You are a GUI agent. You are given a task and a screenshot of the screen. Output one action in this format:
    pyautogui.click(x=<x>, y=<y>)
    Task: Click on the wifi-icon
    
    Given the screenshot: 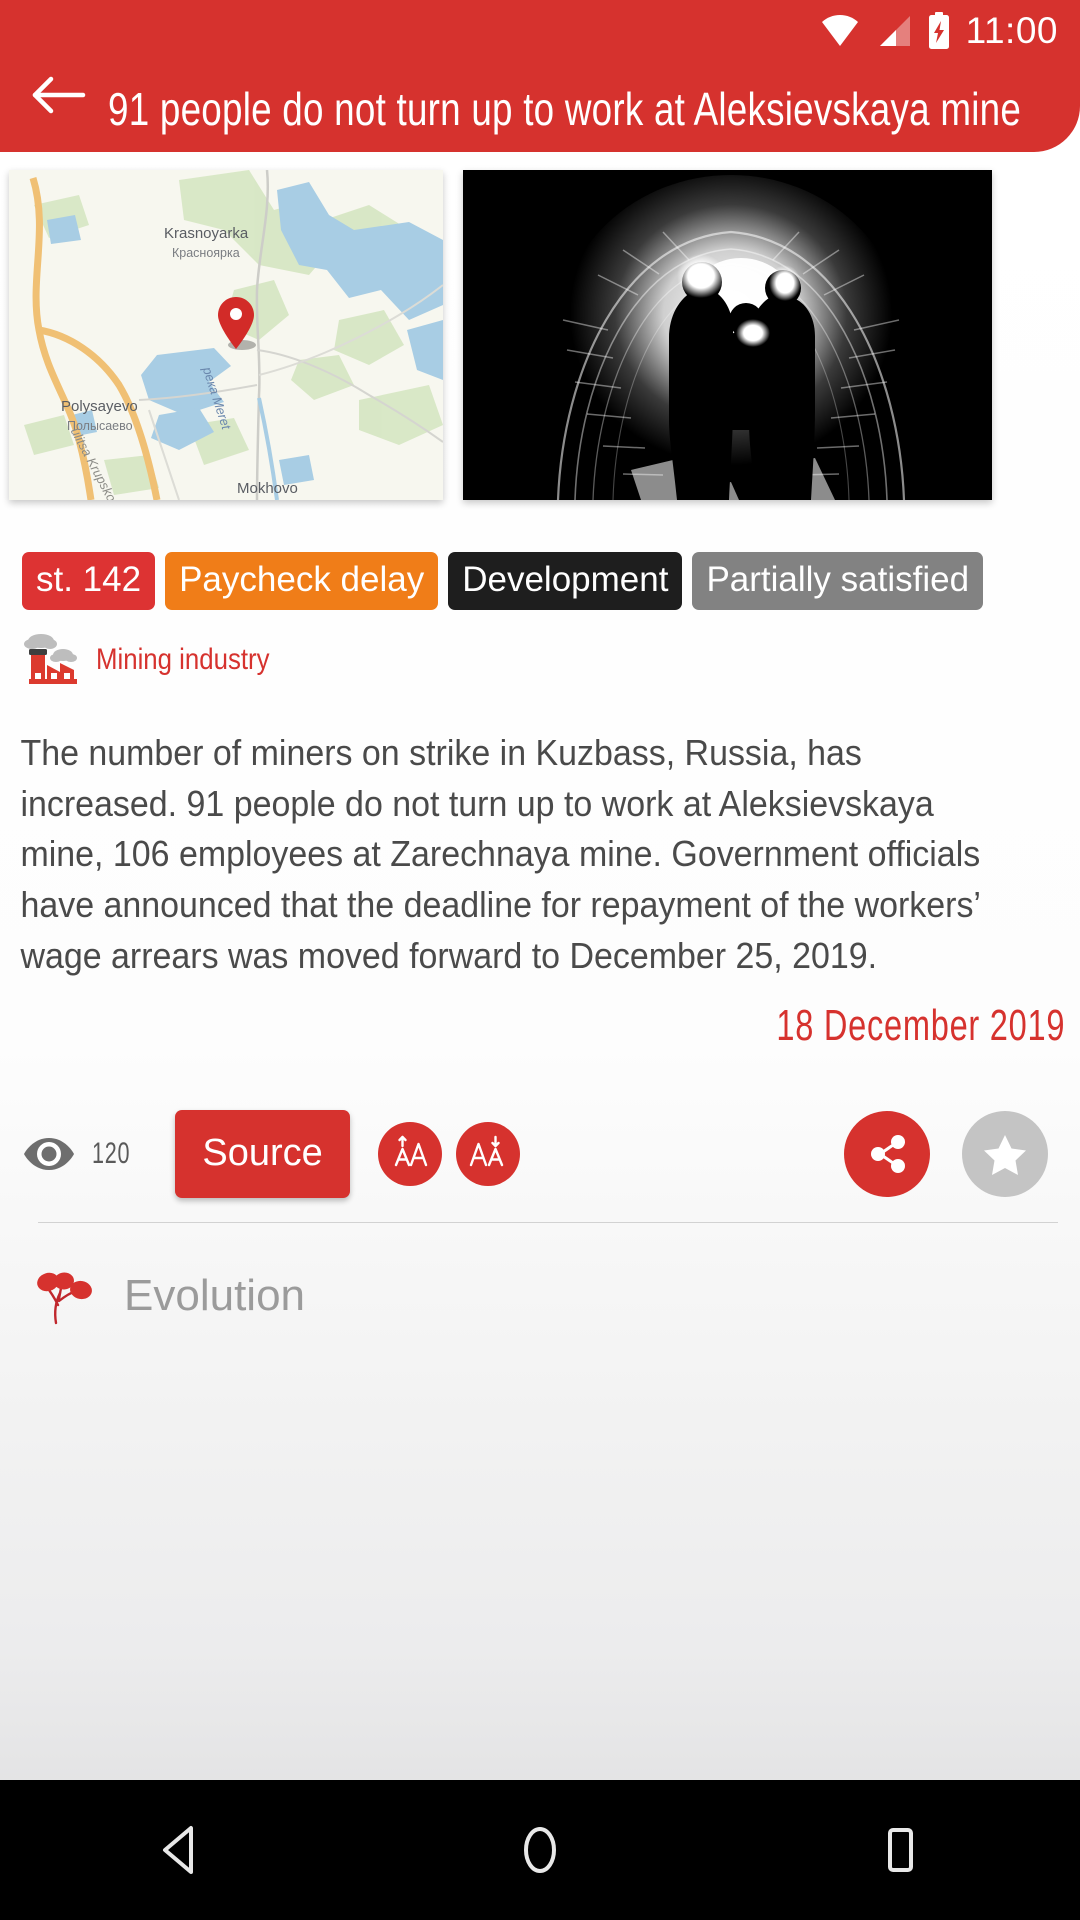 What is the action you would take?
    pyautogui.click(x=839, y=30)
    